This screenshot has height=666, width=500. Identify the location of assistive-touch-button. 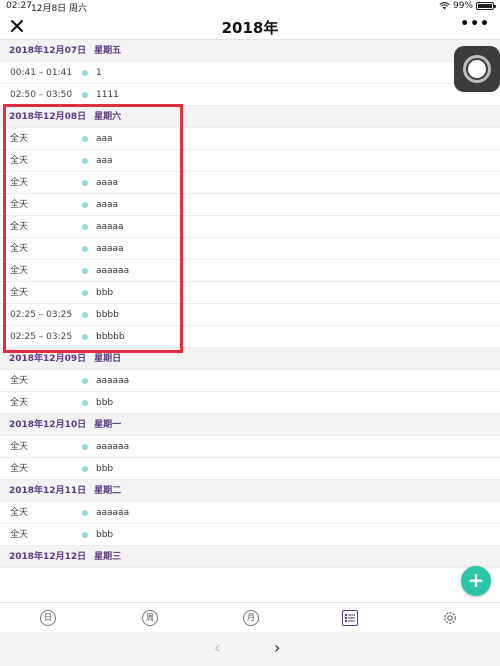
(477, 69).